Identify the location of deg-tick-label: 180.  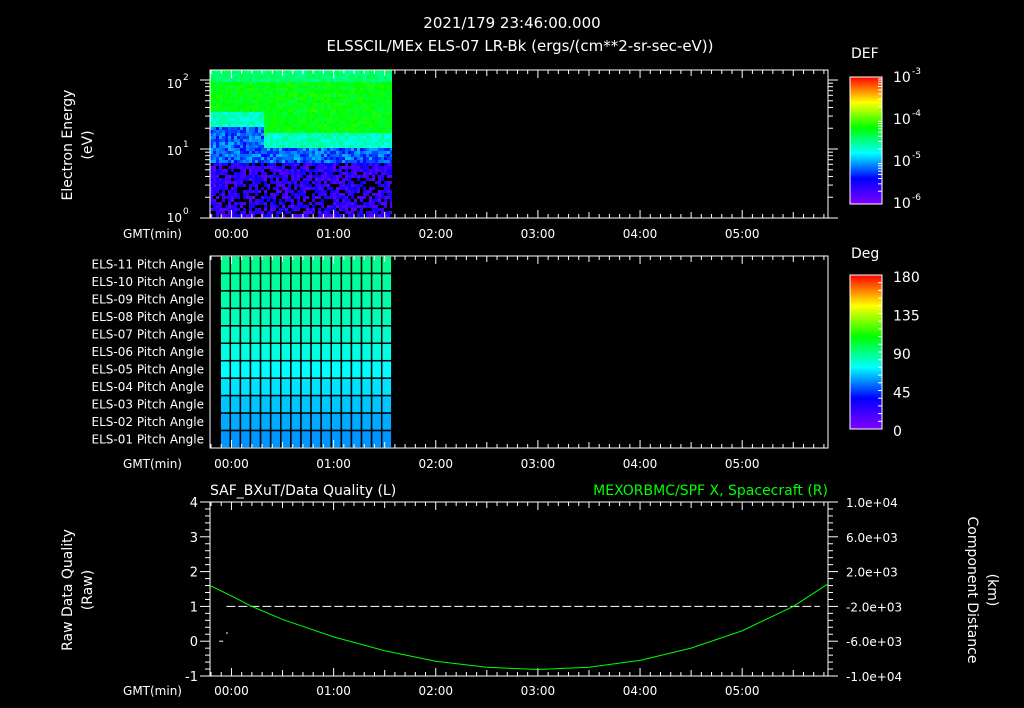
(906, 278).